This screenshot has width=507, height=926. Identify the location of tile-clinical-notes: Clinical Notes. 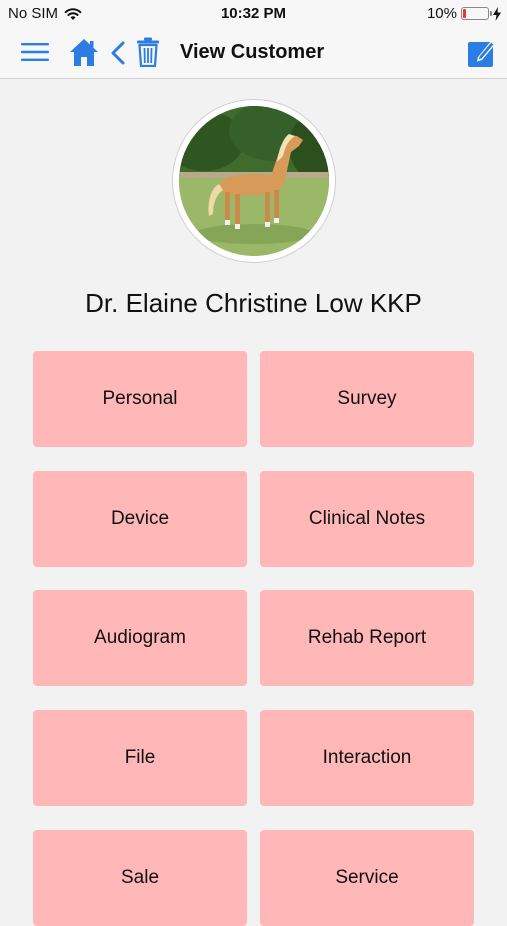
(367, 519).